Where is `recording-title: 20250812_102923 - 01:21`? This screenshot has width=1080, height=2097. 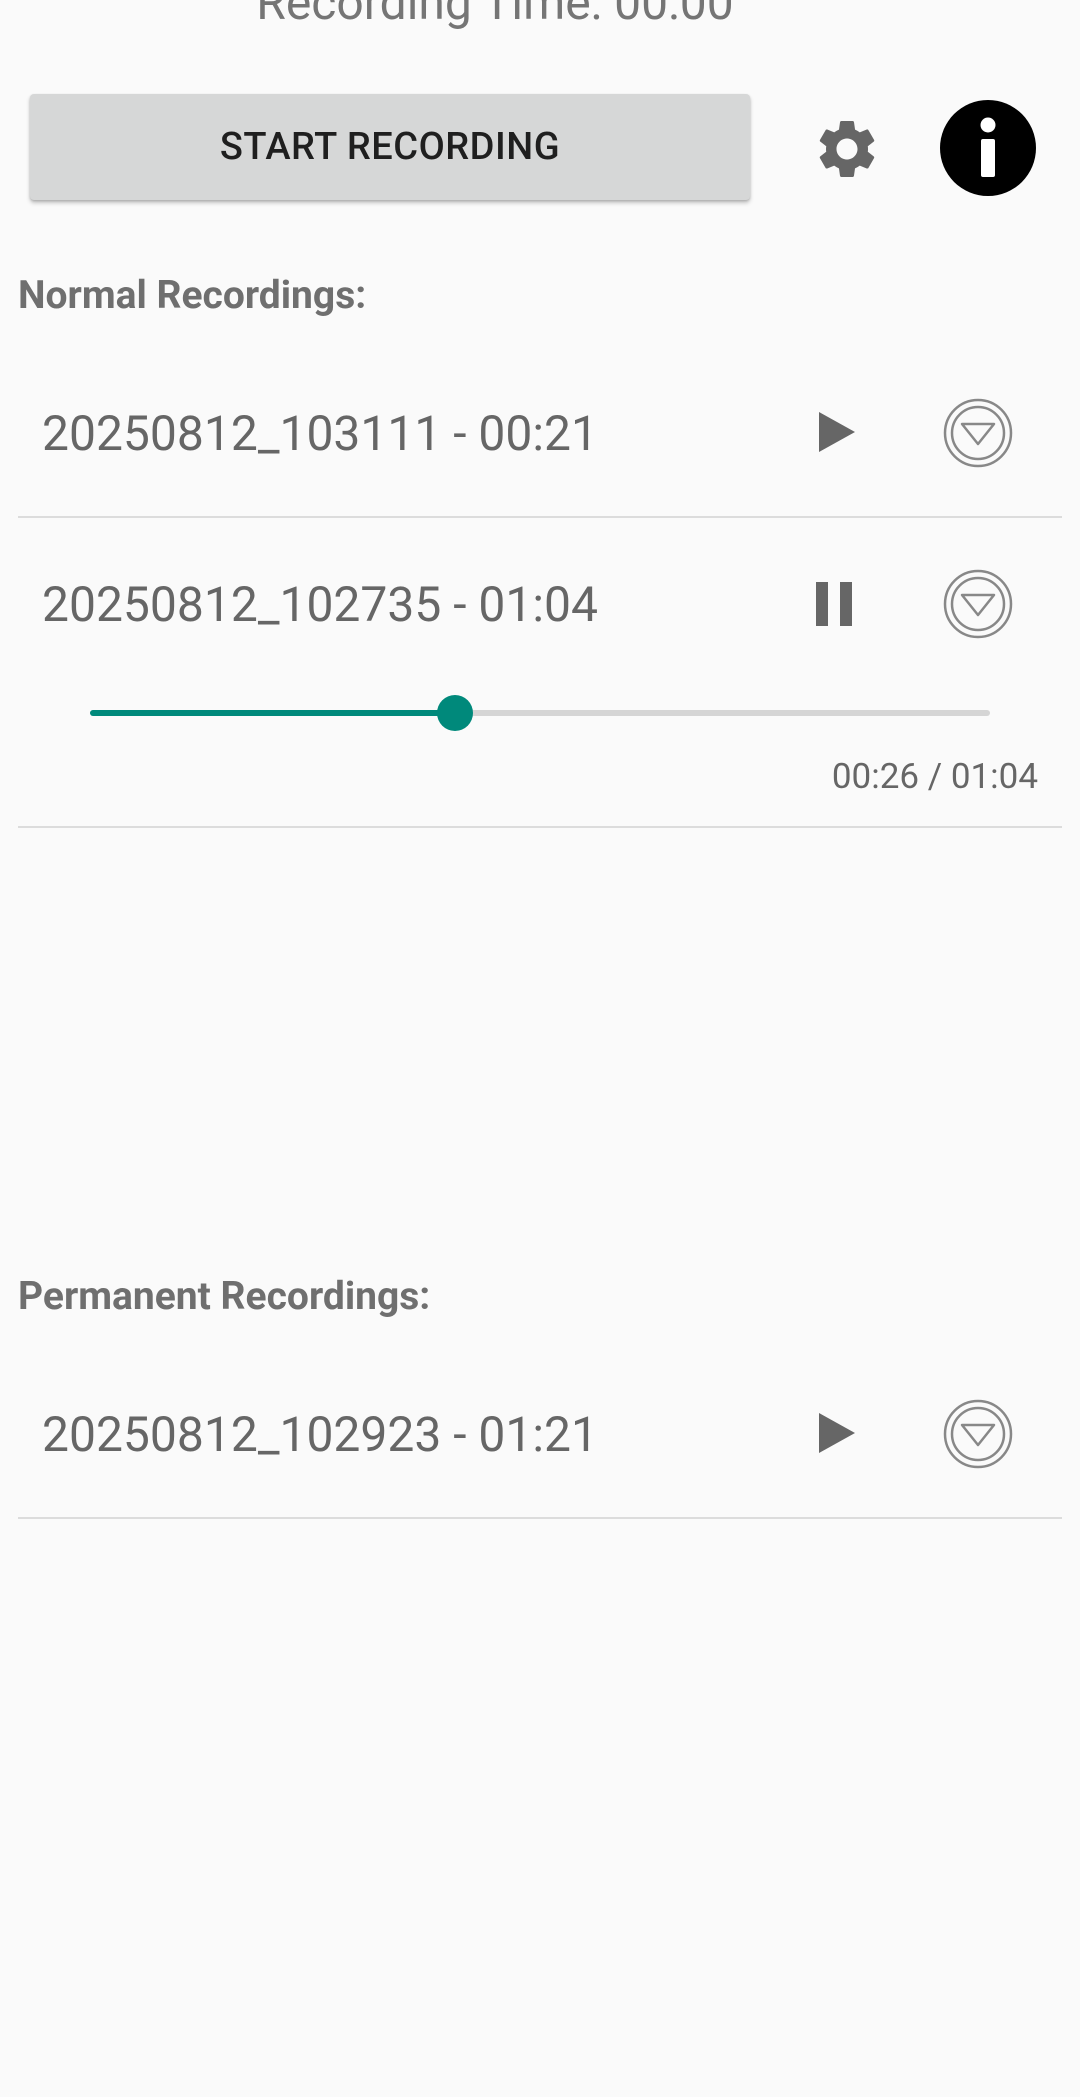
recording-title: 20250812_102923 - 01:21 is located at coordinates (320, 1434).